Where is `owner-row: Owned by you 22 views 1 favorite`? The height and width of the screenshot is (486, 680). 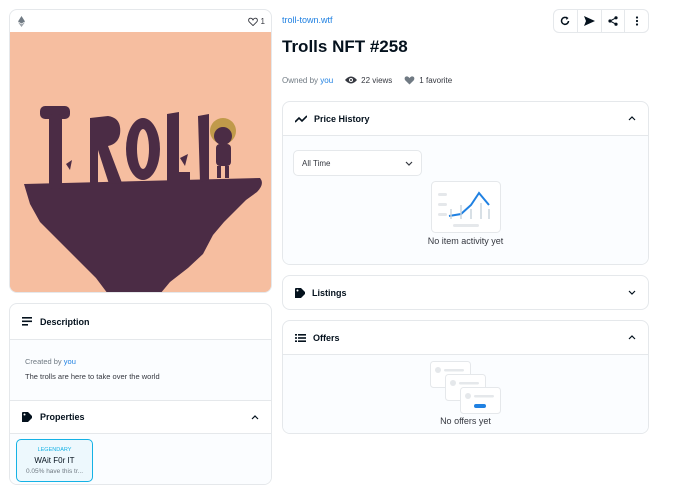
owner-row: Owned by you 22 views 1 favorite is located at coordinates (367, 80).